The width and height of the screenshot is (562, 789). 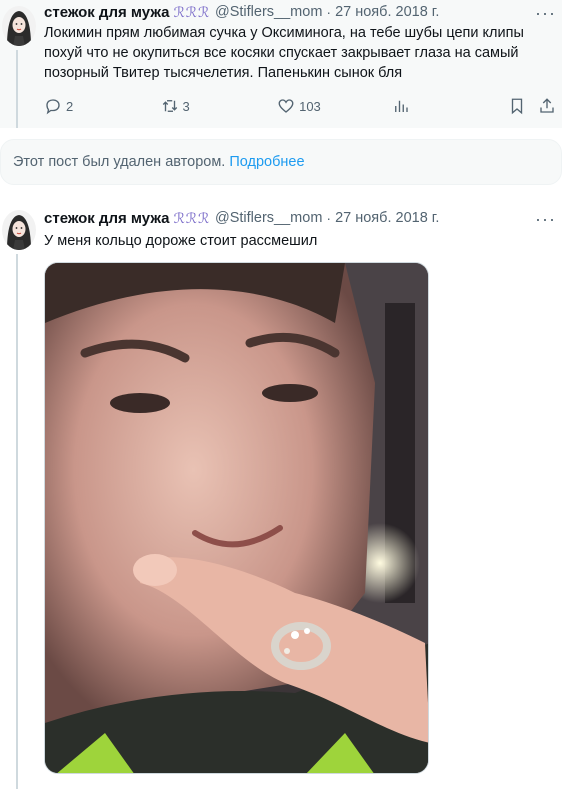 What do you see at coordinates (334, 106) in the screenshot?
I see `like-button: 103` at bounding box center [334, 106].